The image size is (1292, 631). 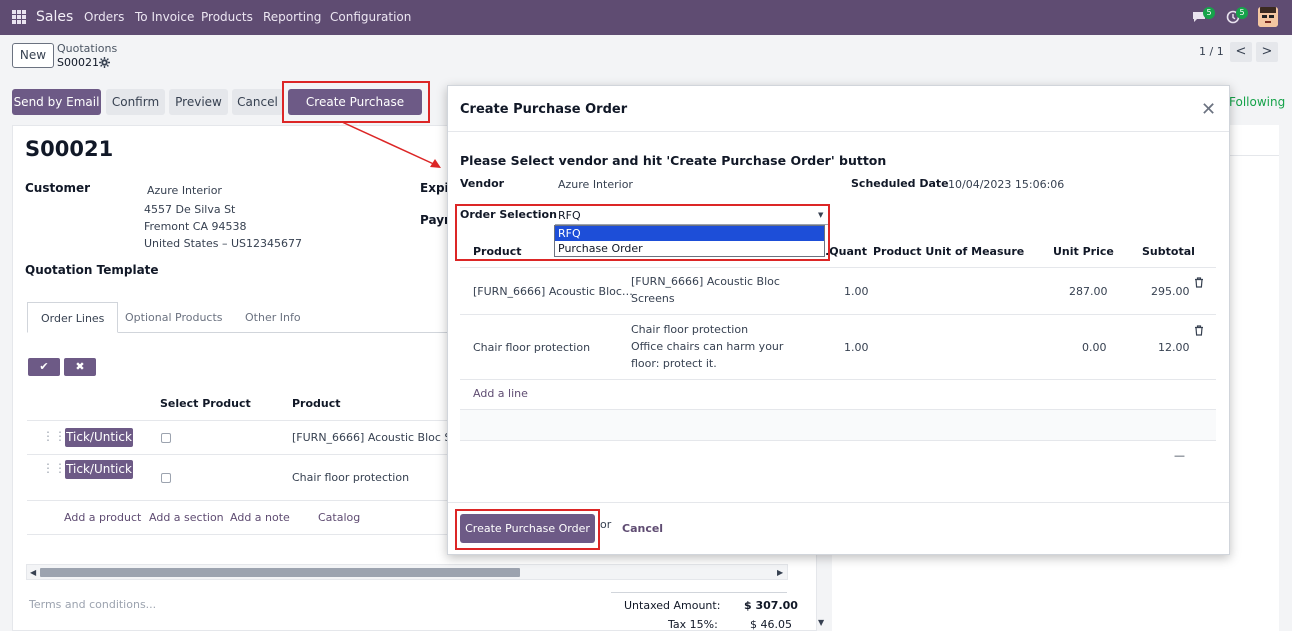 What do you see at coordinates (1094, 347) in the screenshot?
I see `line-unit-price: 0.00` at bounding box center [1094, 347].